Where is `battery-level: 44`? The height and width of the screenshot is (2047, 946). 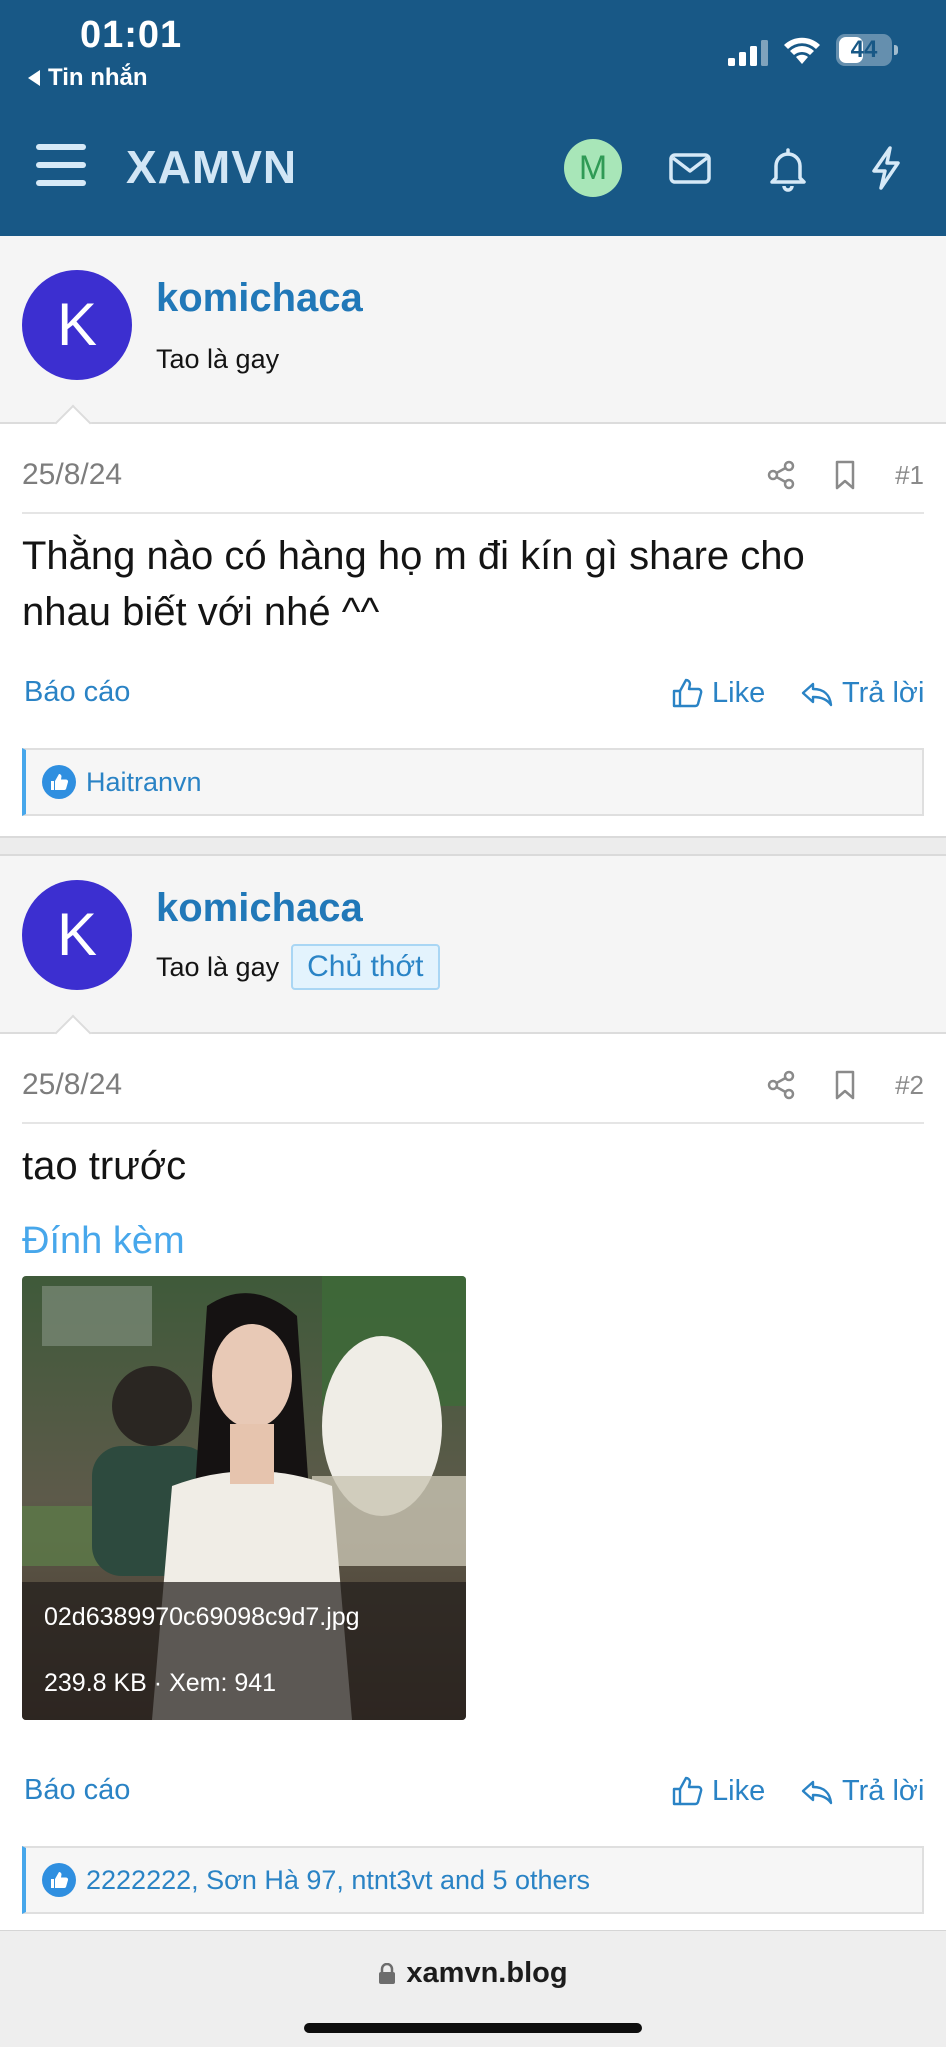 battery-level: 44 is located at coordinates (864, 49).